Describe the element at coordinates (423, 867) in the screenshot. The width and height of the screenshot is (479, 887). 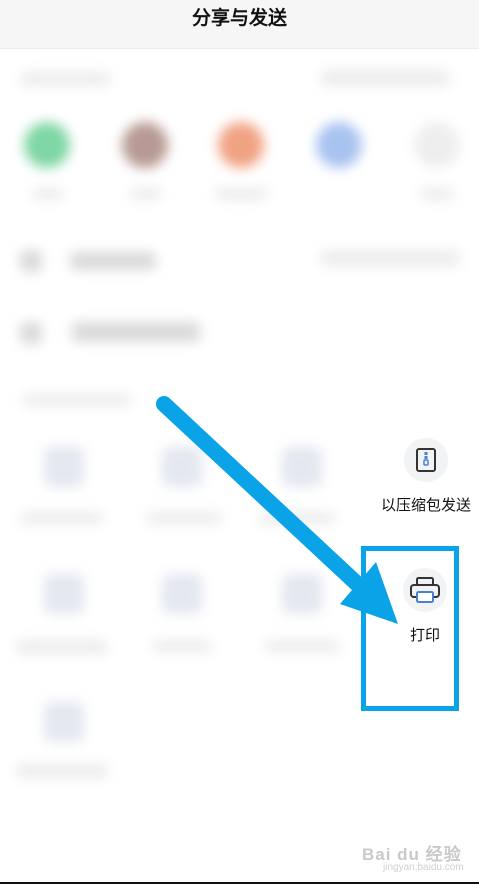
I see `watermark-url: jingyan.baidu.com` at that location.